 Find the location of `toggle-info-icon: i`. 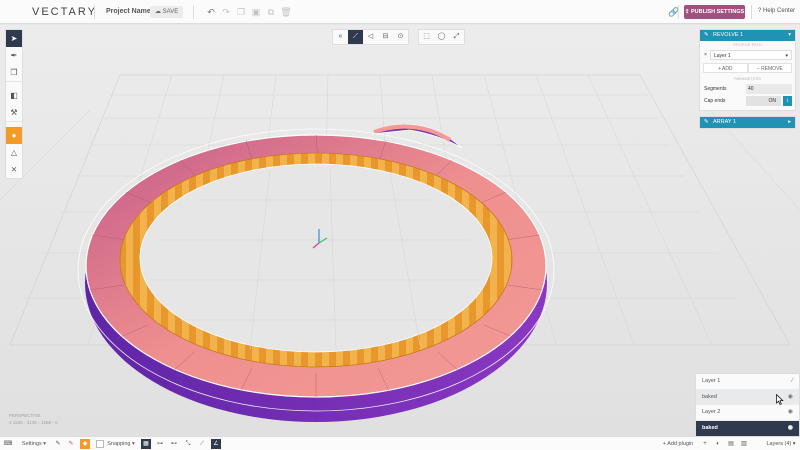

toggle-info-icon: i is located at coordinates (787, 101).